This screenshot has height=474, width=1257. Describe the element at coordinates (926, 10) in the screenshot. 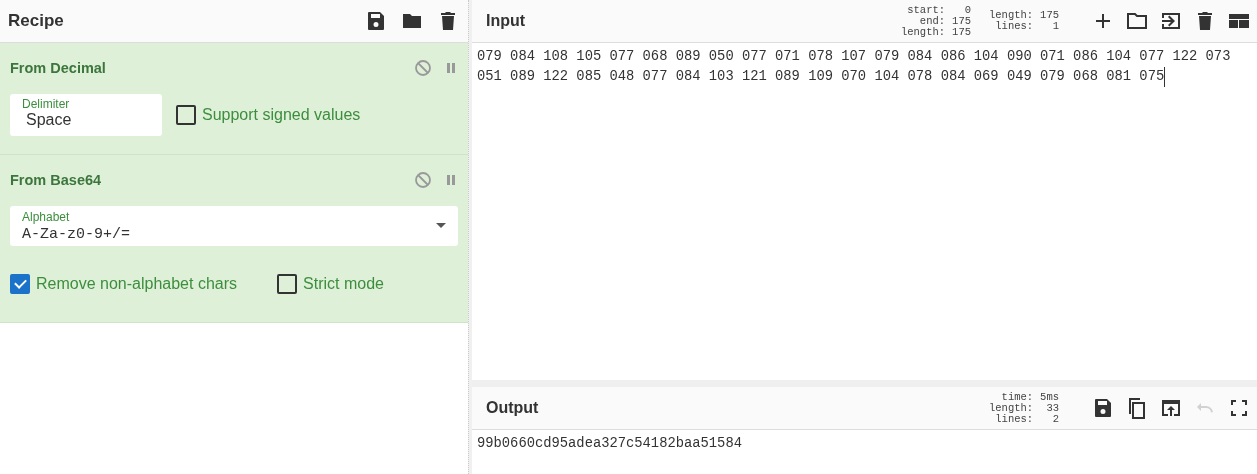

I see `stat-label: start:` at that location.